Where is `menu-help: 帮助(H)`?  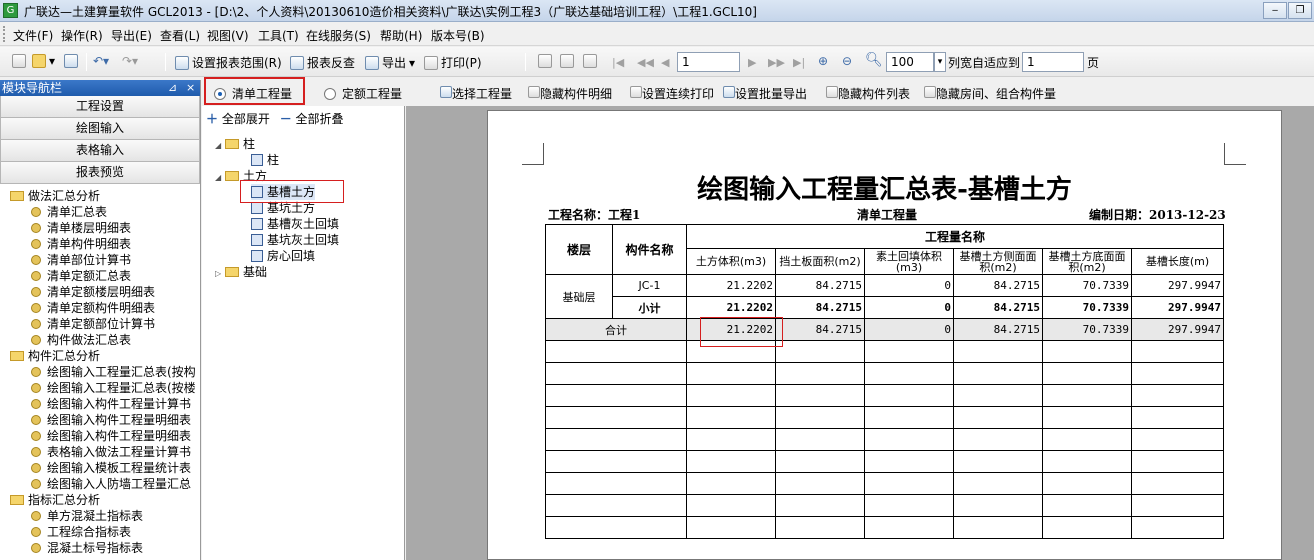
menu-help: 帮助(H) is located at coordinates (401, 35).